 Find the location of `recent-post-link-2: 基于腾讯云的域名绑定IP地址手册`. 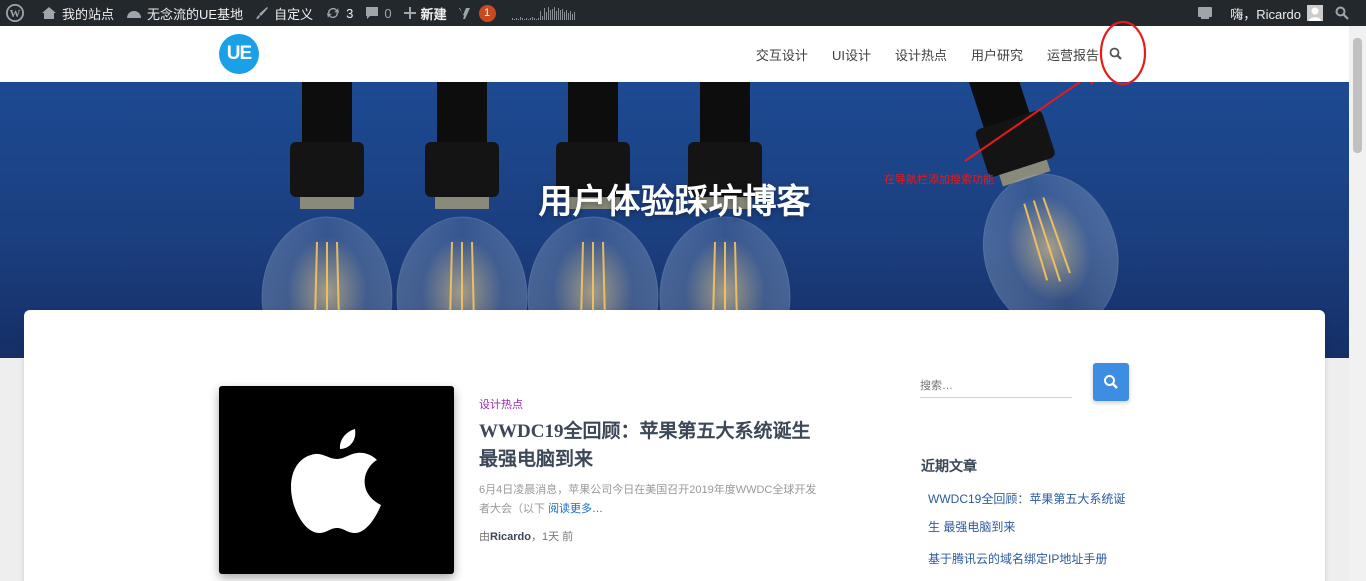

recent-post-link-2: 基于腾讯云的域名绑定IP地址手册 is located at coordinates (1017, 558).